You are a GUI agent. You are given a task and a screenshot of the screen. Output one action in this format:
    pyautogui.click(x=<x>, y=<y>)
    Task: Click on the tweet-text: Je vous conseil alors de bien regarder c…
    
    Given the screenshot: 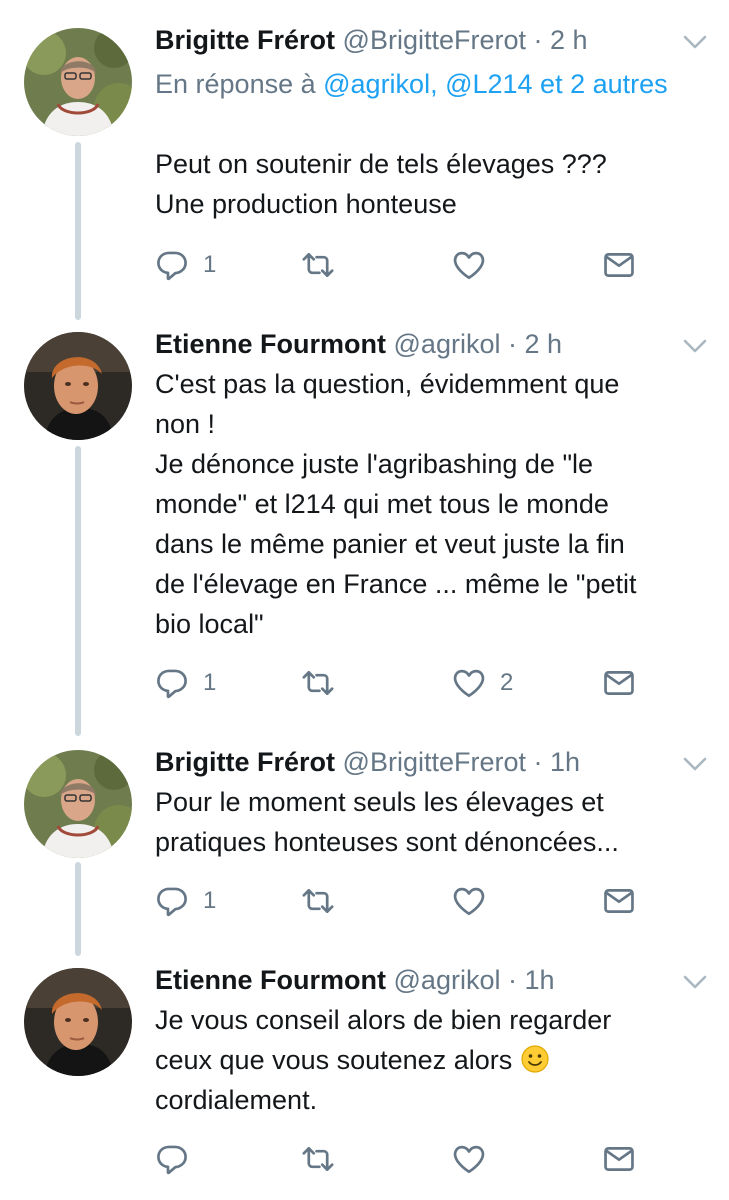 What is the action you would take?
    pyautogui.click(x=430, y=1060)
    